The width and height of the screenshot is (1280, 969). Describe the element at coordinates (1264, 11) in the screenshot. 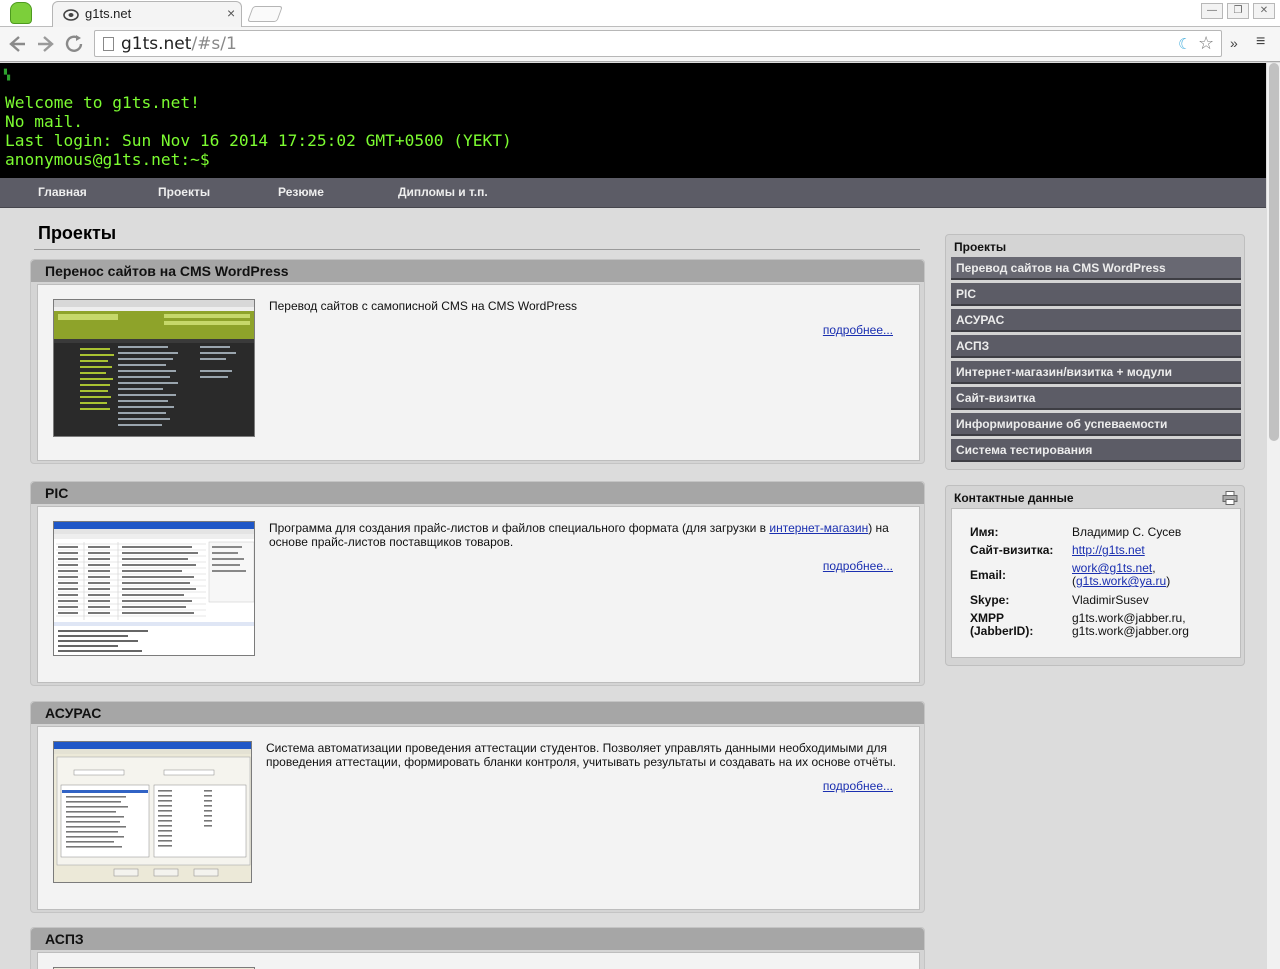

I see `close-window-button: ✕` at that location.